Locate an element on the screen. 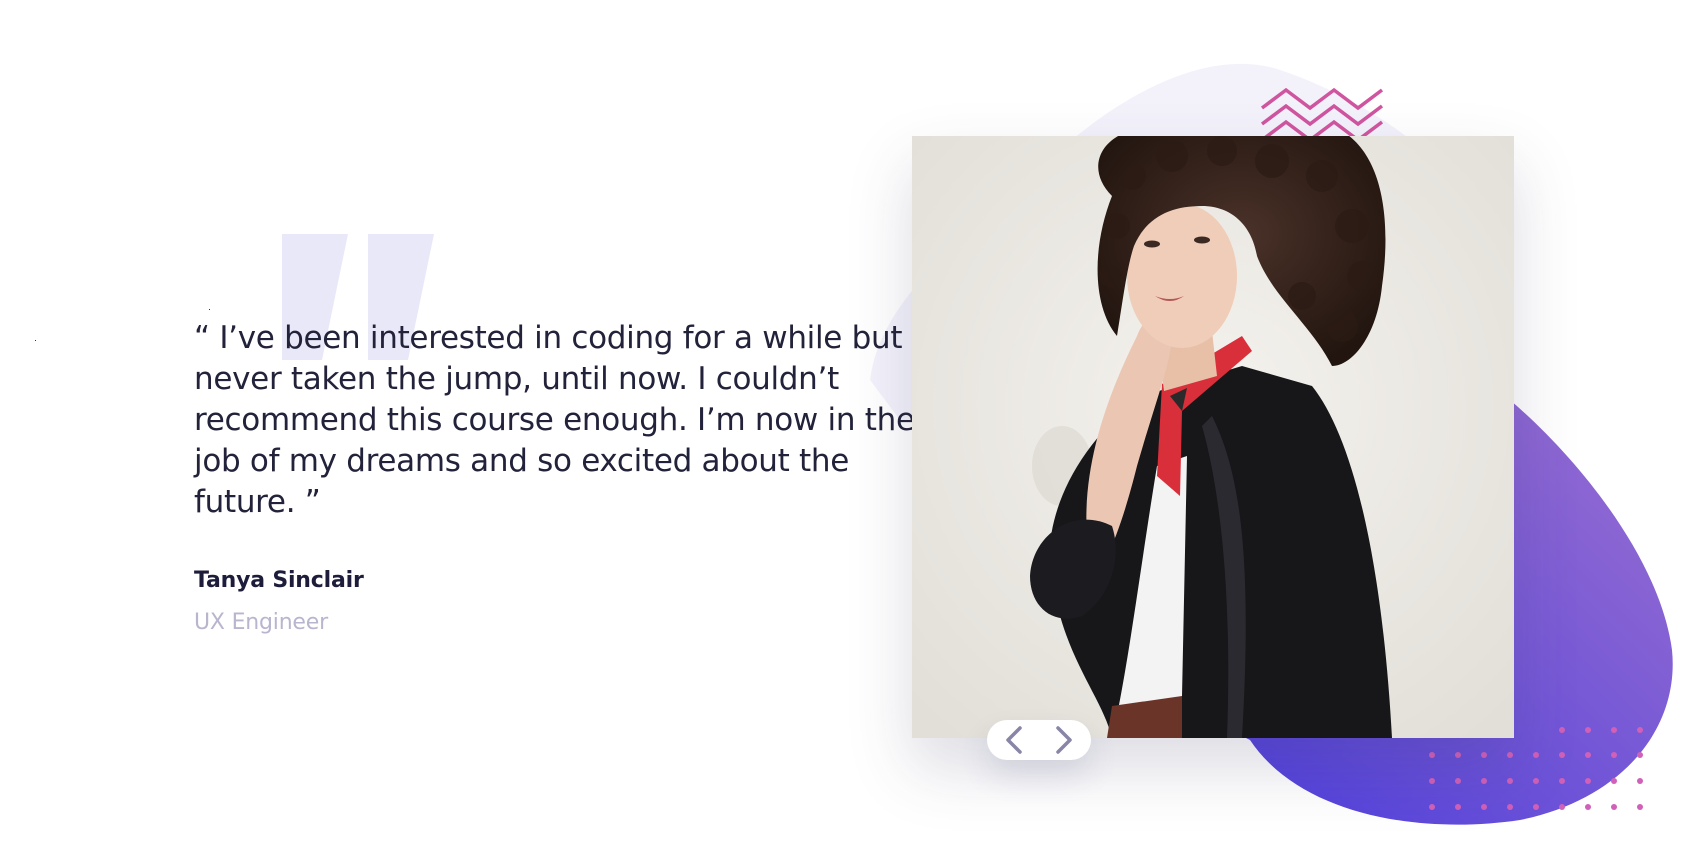 The image size is (1700, 850). chevron-right-icon is located at coordinates (1064, 740).